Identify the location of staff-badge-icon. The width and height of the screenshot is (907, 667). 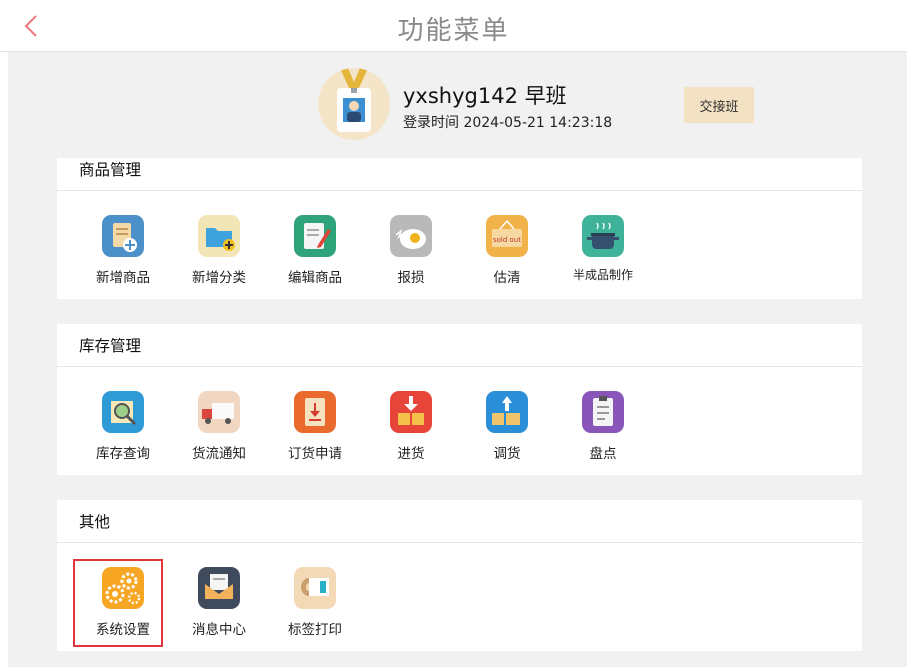
(354, 100).